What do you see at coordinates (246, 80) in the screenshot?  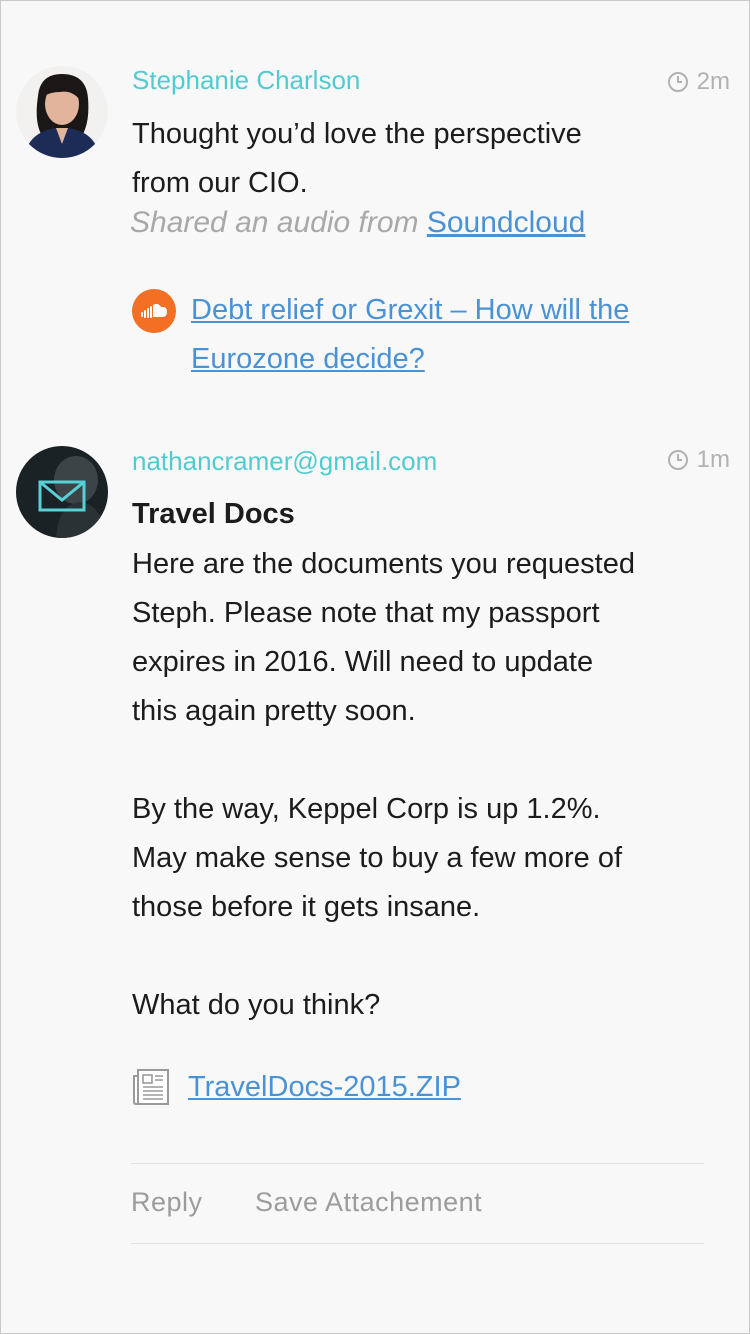 I see `sender-name: Stephanie Charlson` at bounding box center [246, 80].